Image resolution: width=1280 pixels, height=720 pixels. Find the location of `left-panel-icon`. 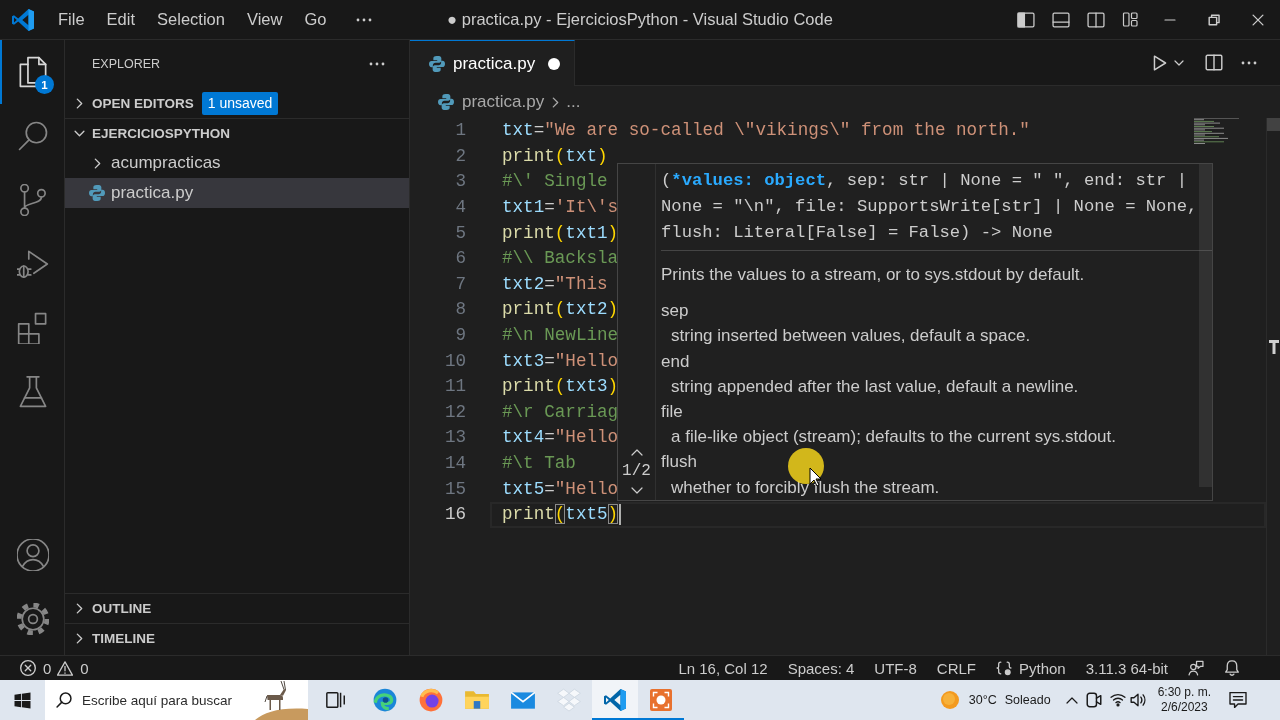

left-panel-icon is located at coordinates (1025, 19).